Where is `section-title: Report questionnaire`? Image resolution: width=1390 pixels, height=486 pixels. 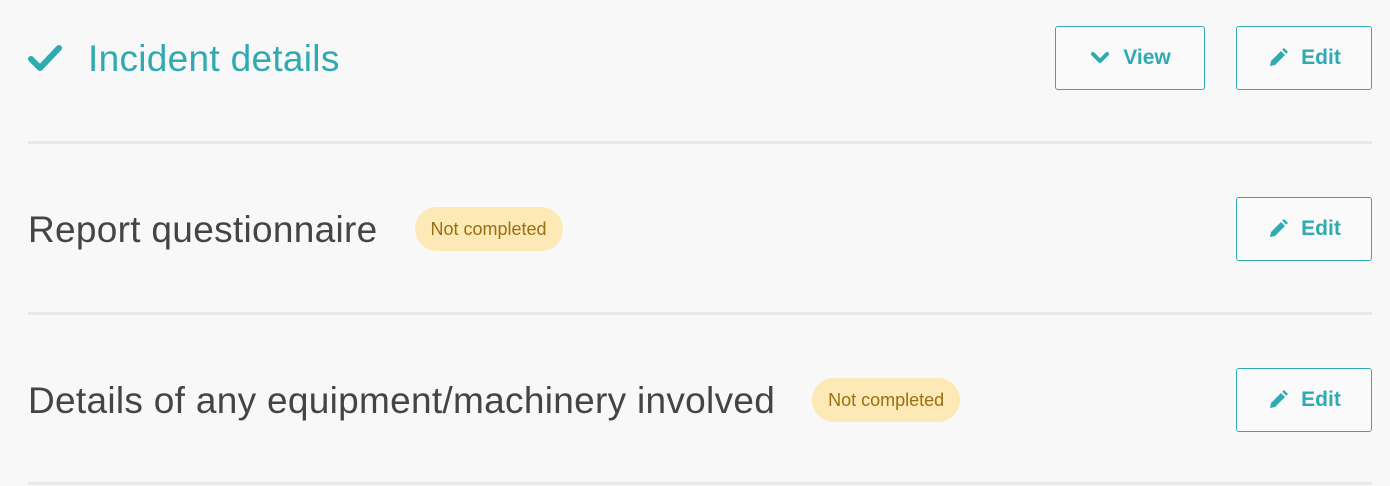
section-title: Report questionnaire is located at coordinates (203, 229).